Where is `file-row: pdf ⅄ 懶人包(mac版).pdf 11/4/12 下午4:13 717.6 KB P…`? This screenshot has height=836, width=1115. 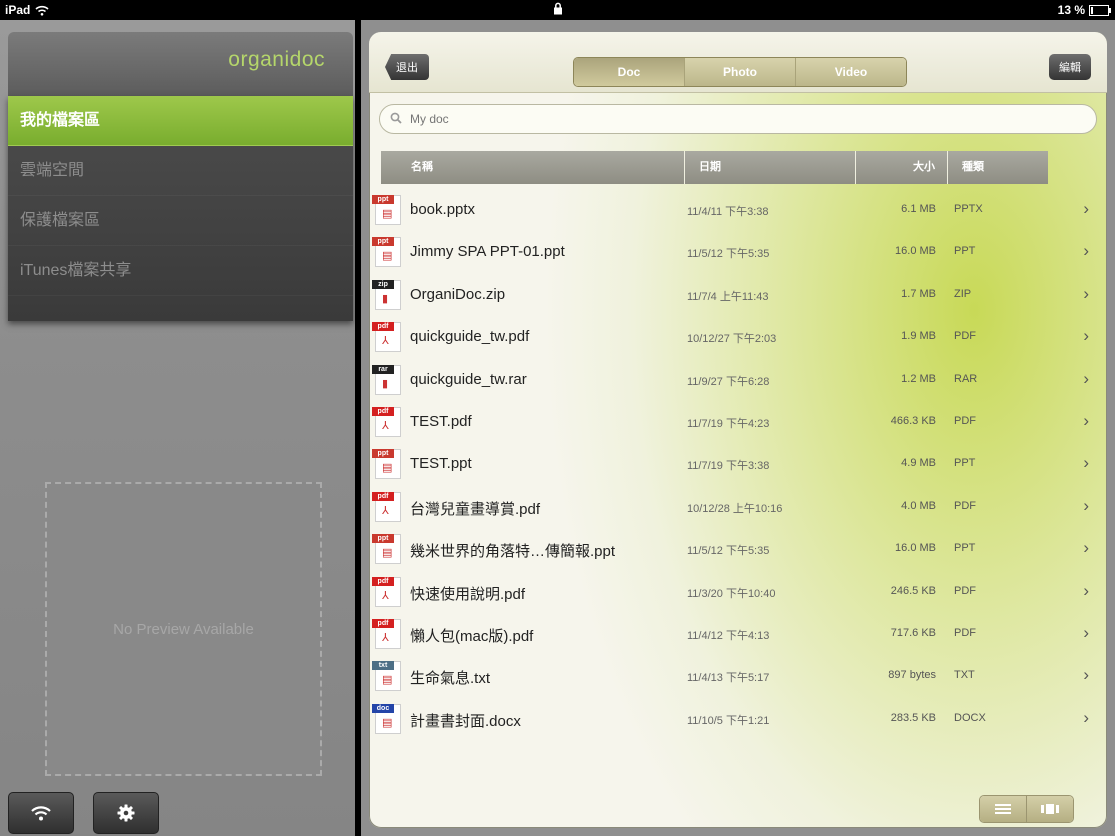
file-row: pdf ⅄ 懶人包(mac版).pdf 11/4/12 下午4:13 717.6 KB P… is located at coordinates (738, 634).